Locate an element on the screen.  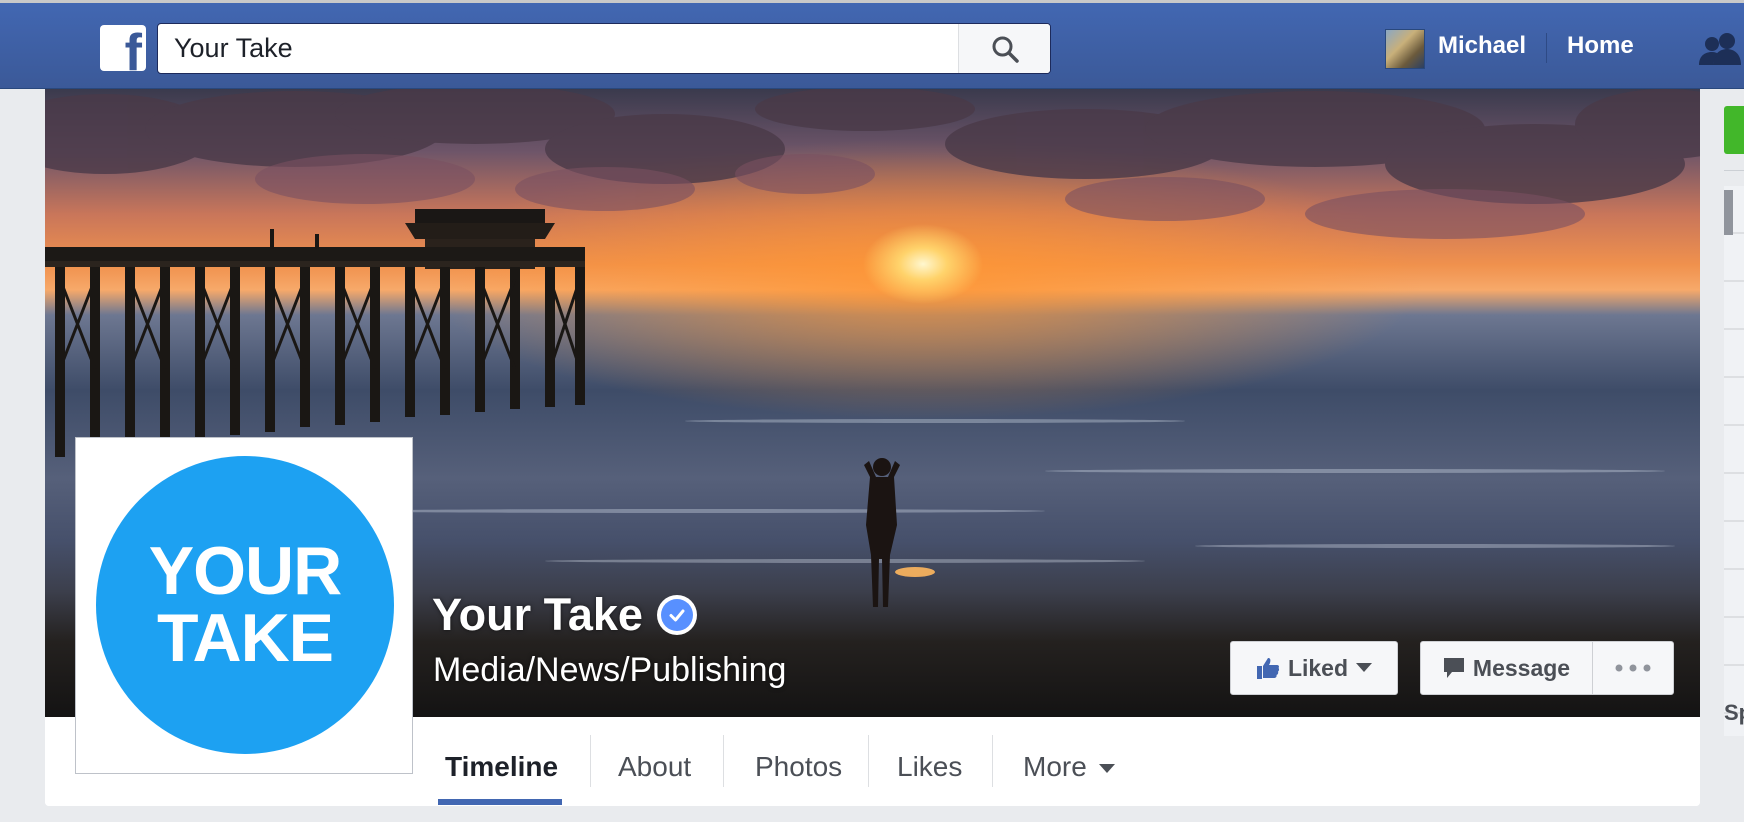
tab-photos: Photos is located at coordinates (798, 767).